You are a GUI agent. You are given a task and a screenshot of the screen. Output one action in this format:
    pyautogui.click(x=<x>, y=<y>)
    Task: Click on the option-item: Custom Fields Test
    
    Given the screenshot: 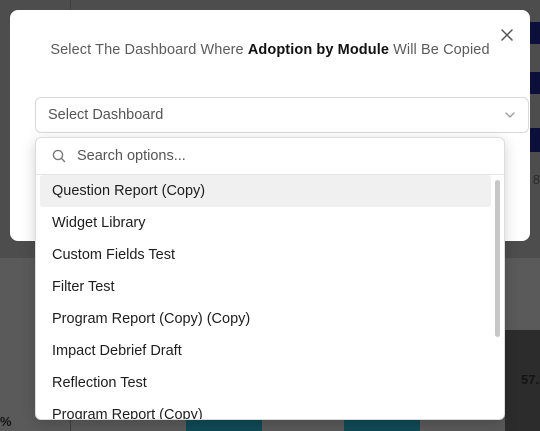 What is the action you would take?
    pyautogui.click(x=265, y=255)
    